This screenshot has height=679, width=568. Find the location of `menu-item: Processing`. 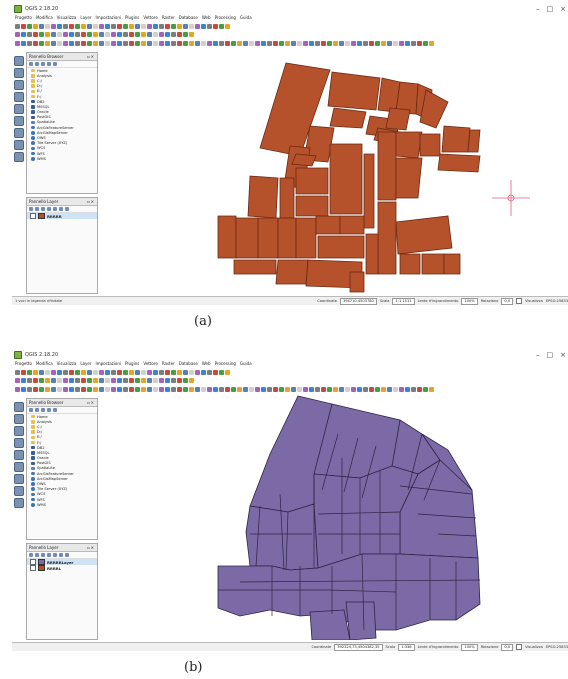

menu-item: Processing is located at coordinates (225, 18).